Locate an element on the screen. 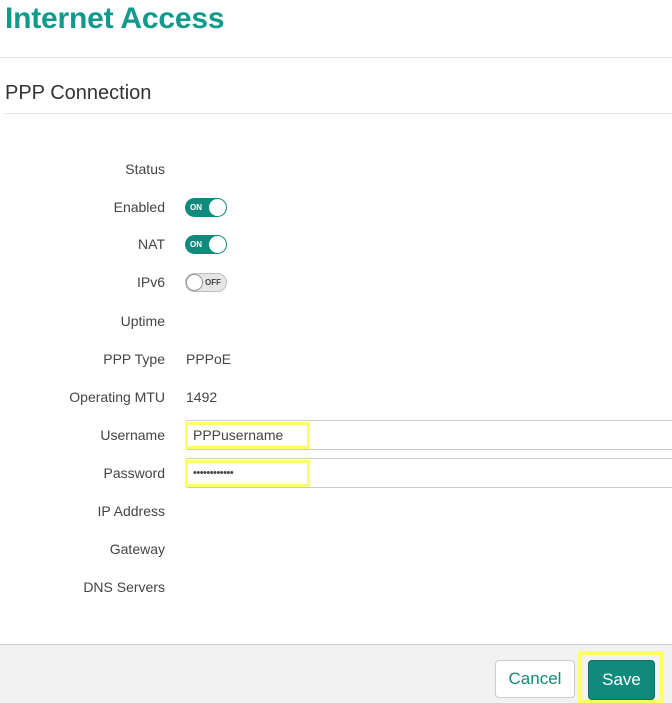 The height and width of the screenshot is (703, 672). password-row: Password •••••••••••• is located at coordinates (336, 473).